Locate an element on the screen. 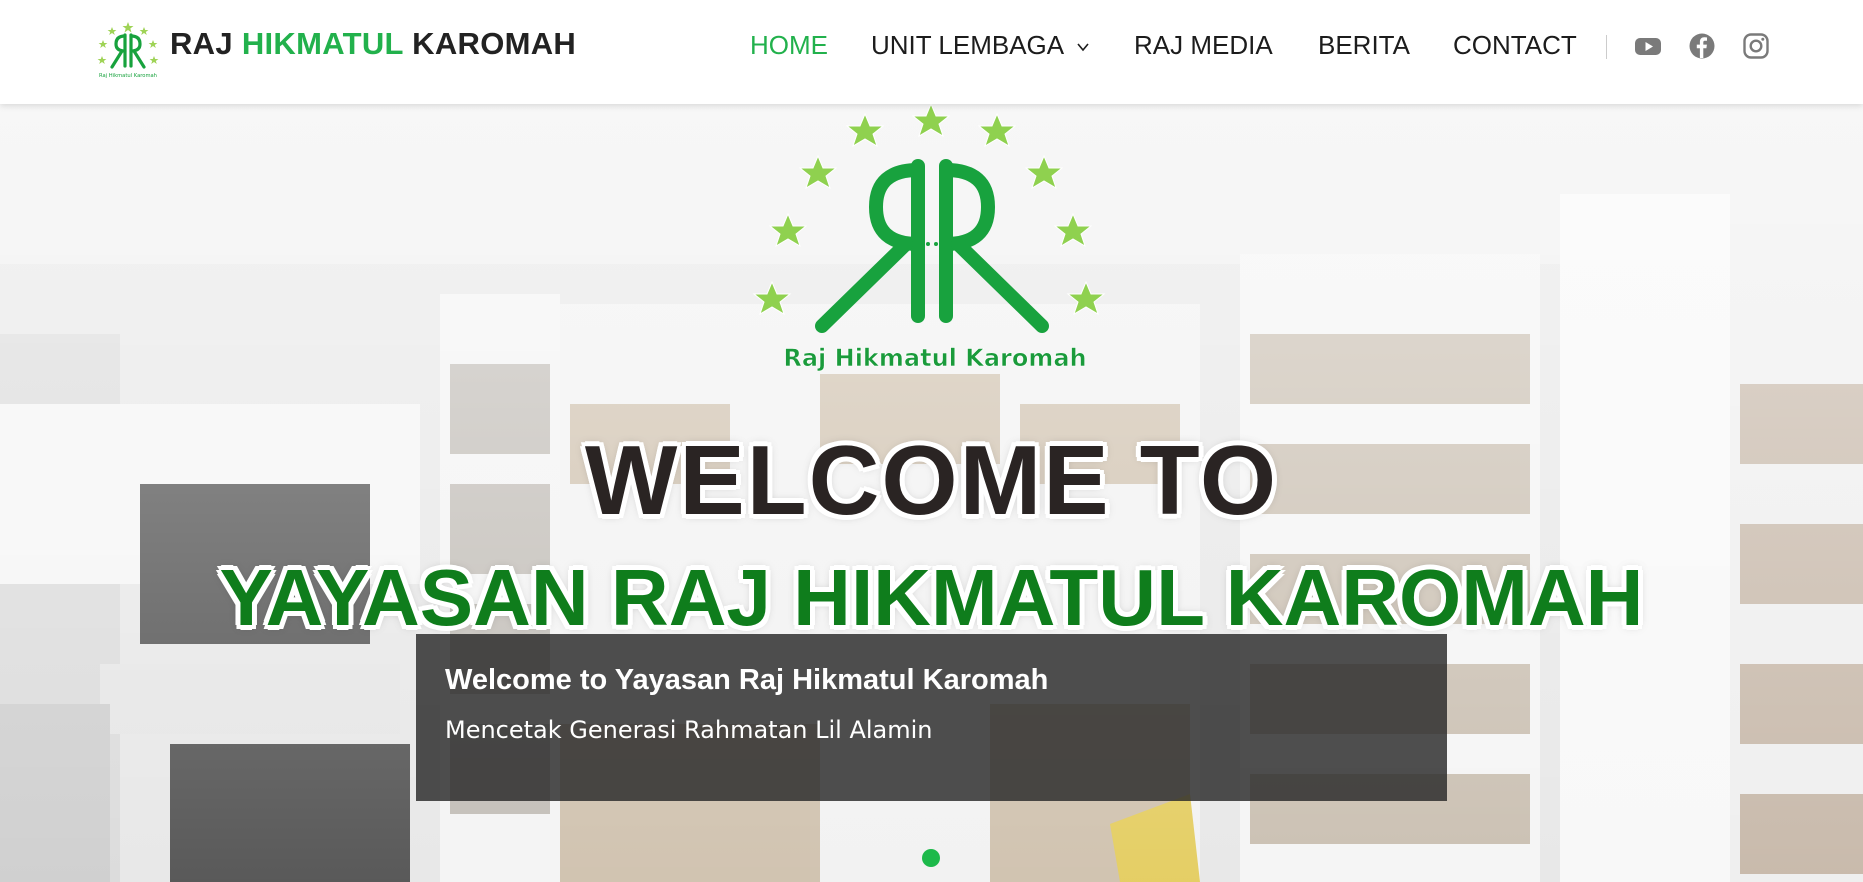 The width and height of the screenshot is (1863, 882). instagram-icon is located at coordinates (1756, 46).